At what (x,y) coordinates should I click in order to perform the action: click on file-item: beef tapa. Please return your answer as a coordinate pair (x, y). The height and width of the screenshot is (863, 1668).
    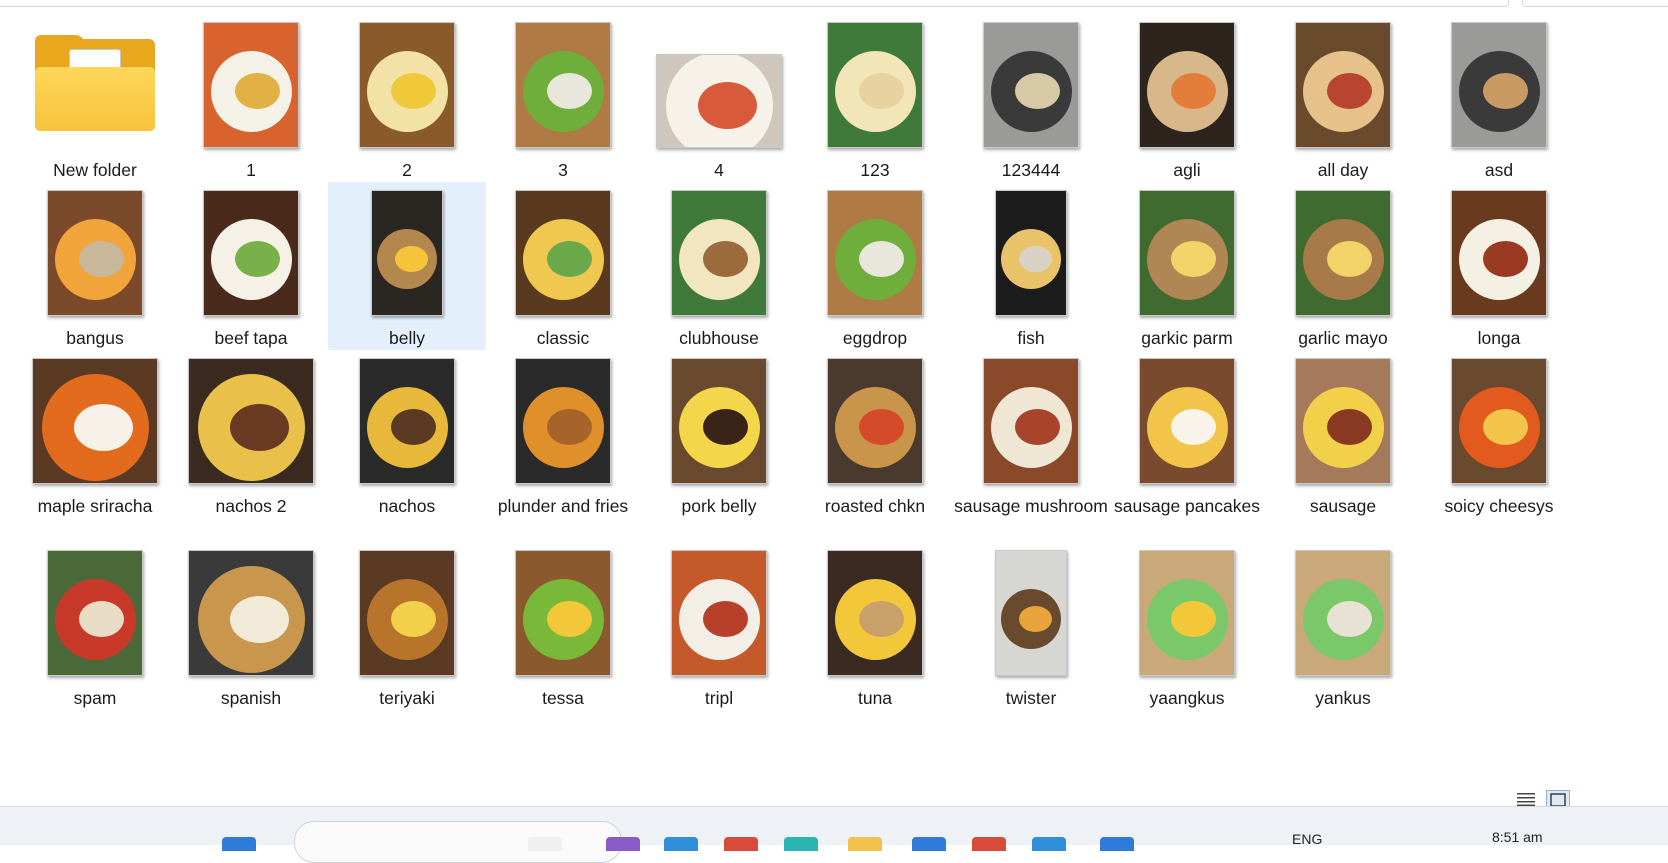
    Looking at the image, I should click on (251, 266).